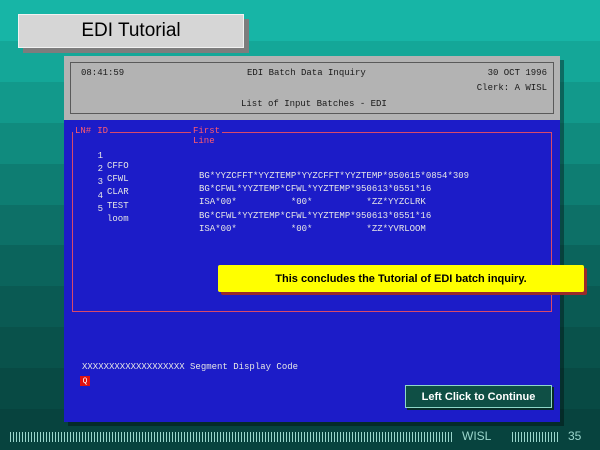  Describe the element at coordinates (103, 131) in the screenshot. I see `col-id: ID` at that location.